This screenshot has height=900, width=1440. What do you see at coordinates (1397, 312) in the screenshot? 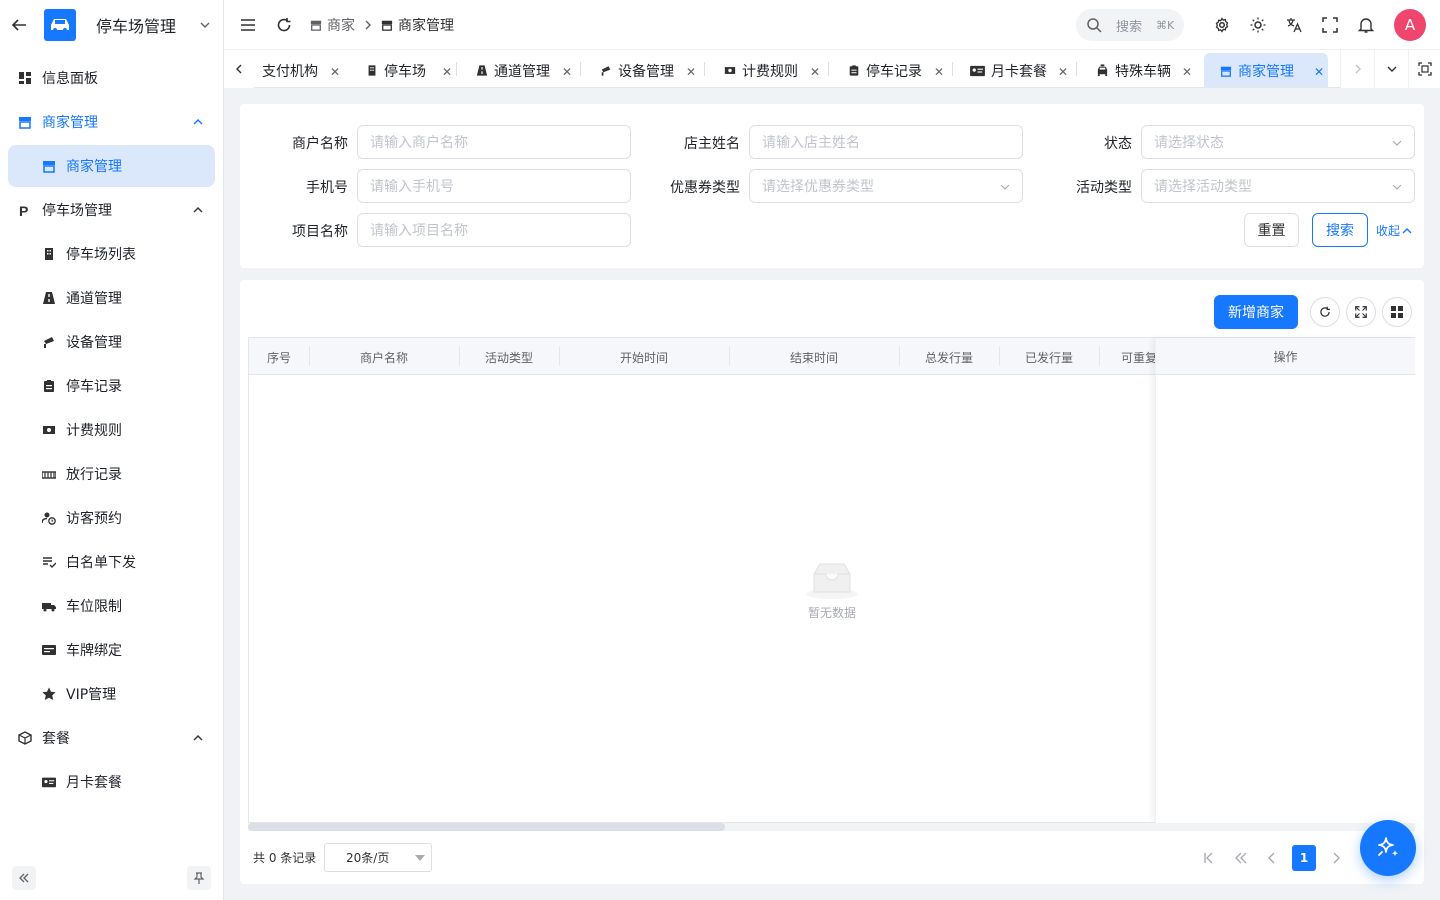
I see `column-settings-icon` at bounding box center [1397, 312].